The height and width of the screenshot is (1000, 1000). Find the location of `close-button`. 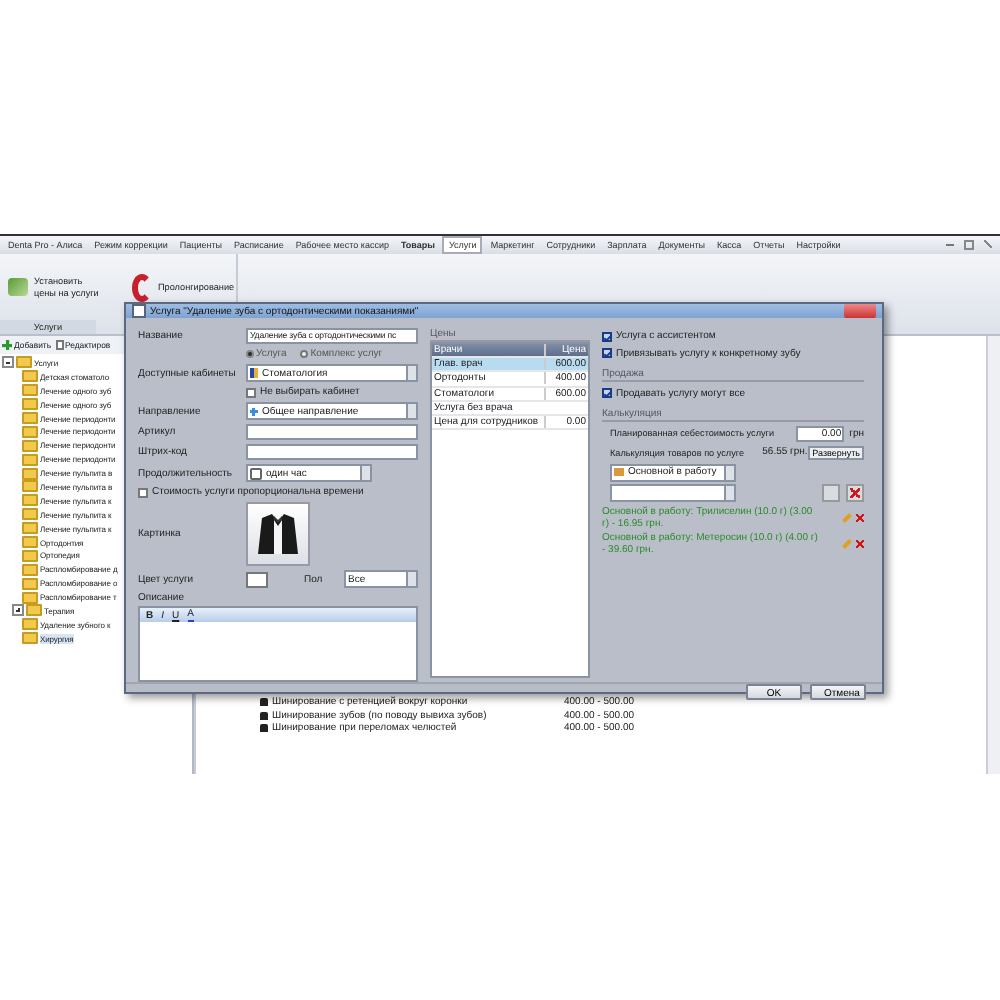

close-button is located at coordinates (860, 311).